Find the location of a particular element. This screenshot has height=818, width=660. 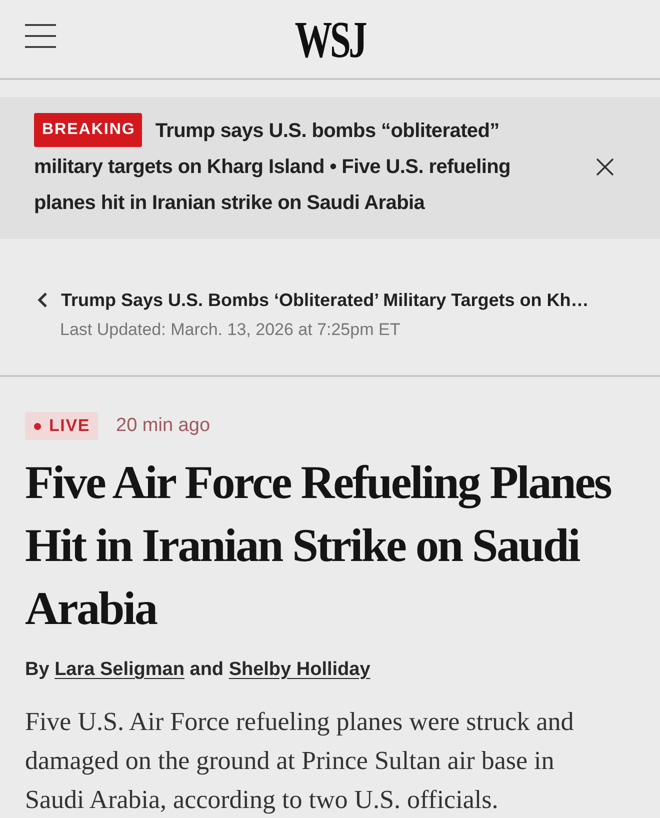

chevron-left-icon is located at coordinates (42, 300).